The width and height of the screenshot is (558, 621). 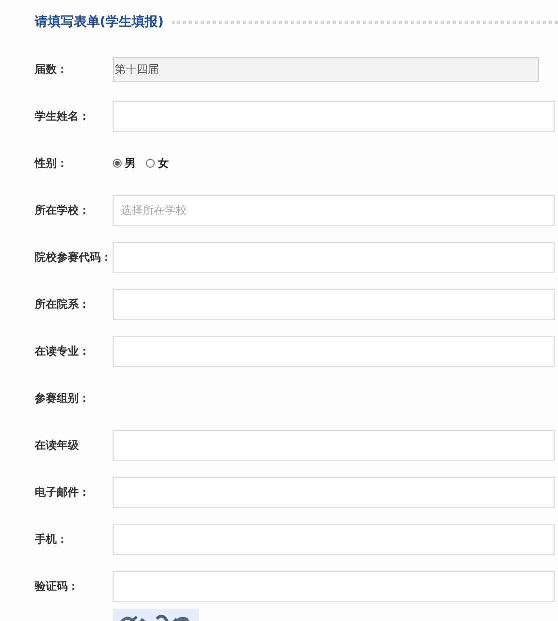 I want to click on field-label: 在读专业：, so click(x=62, y=351).